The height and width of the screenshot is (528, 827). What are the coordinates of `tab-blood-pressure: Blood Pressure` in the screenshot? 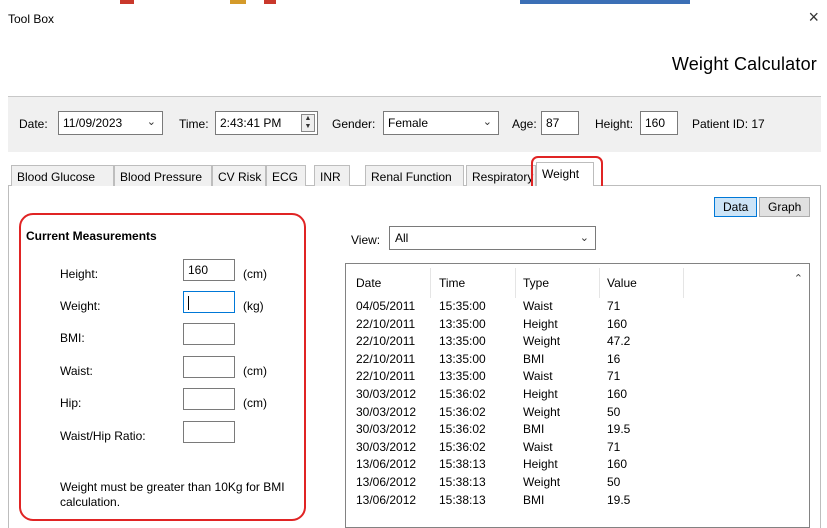 It's located at (163, 175).